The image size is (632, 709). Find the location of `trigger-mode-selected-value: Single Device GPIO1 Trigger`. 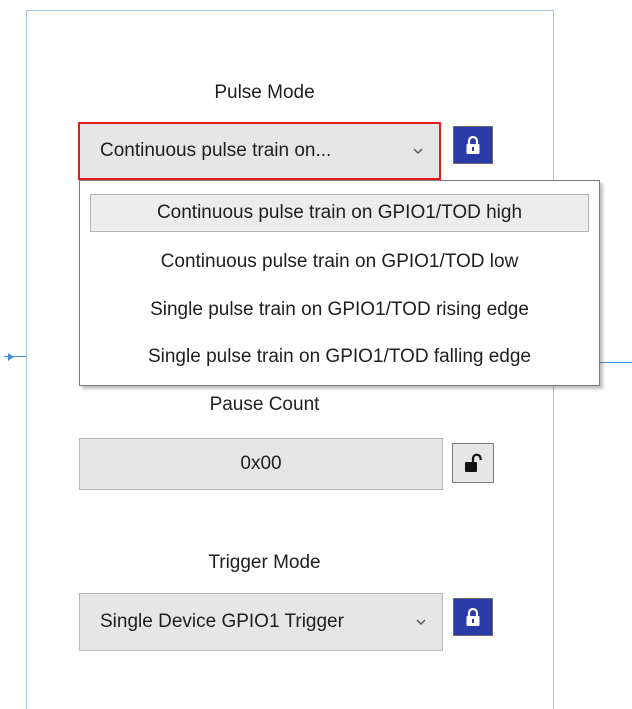

trigger-mode-selected-value: Single Device GPIO1 Trigger is located at coordinates (222, 621).